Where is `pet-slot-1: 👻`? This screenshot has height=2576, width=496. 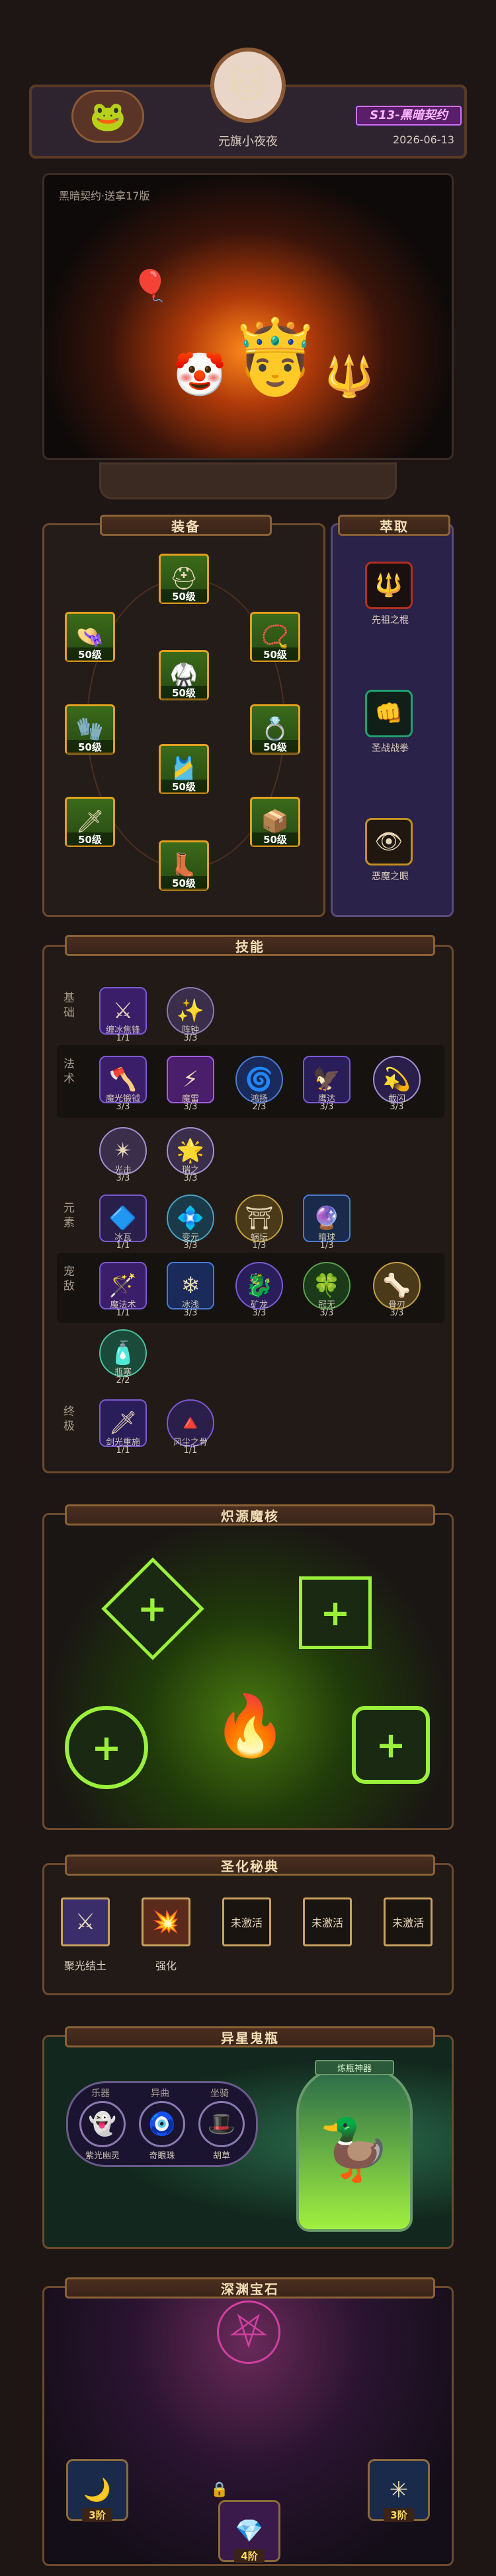 pet-slot-1: 👻 is located at coordinates (102, 2124).